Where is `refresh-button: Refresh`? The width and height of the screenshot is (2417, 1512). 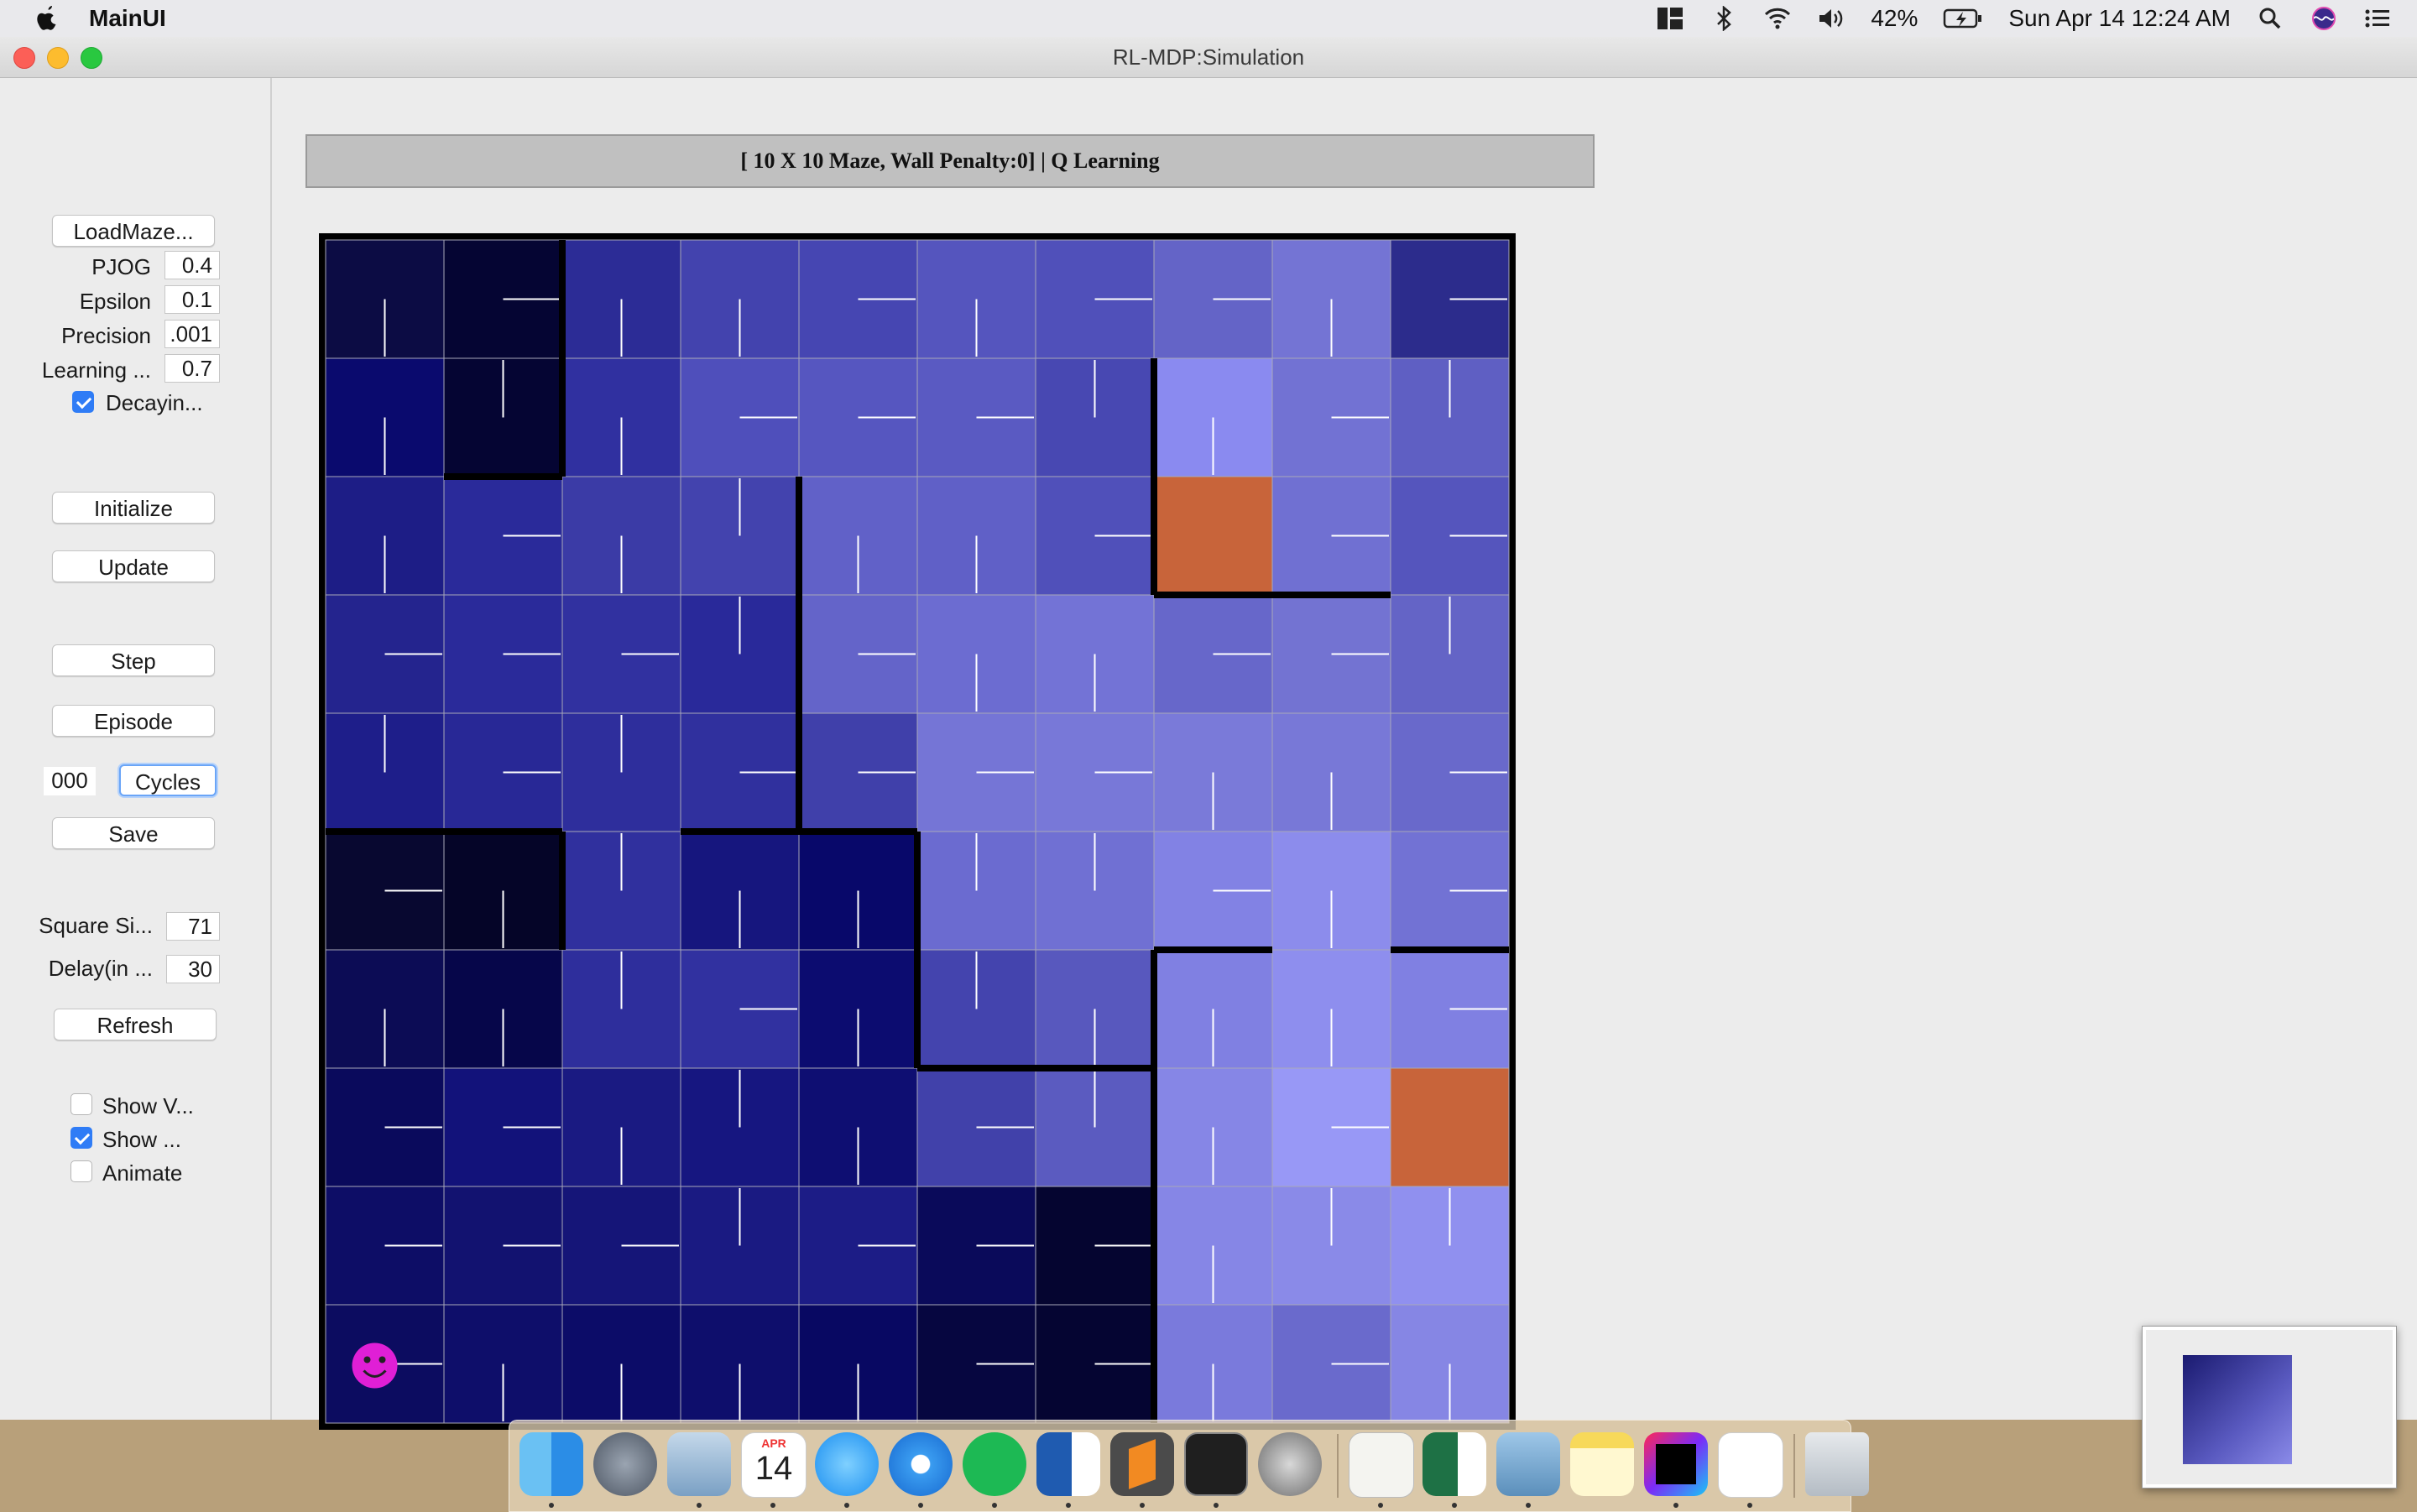 refresh-button: Refresh is located at coordinates (135, 1024).